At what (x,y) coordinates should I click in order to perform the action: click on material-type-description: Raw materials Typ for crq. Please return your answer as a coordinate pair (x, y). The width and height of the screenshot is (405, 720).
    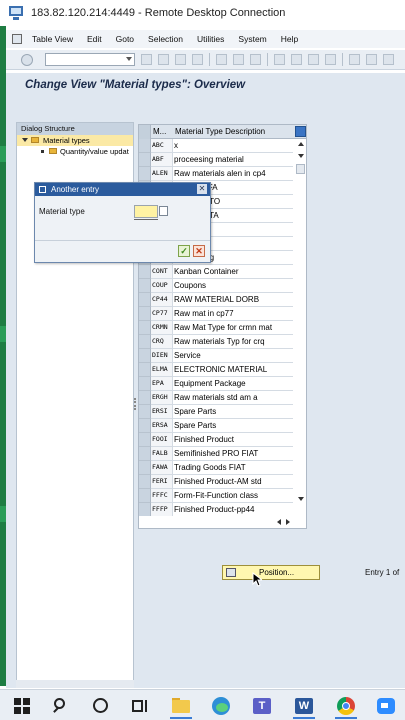
    Looking at the image, I should click on (233, 342).